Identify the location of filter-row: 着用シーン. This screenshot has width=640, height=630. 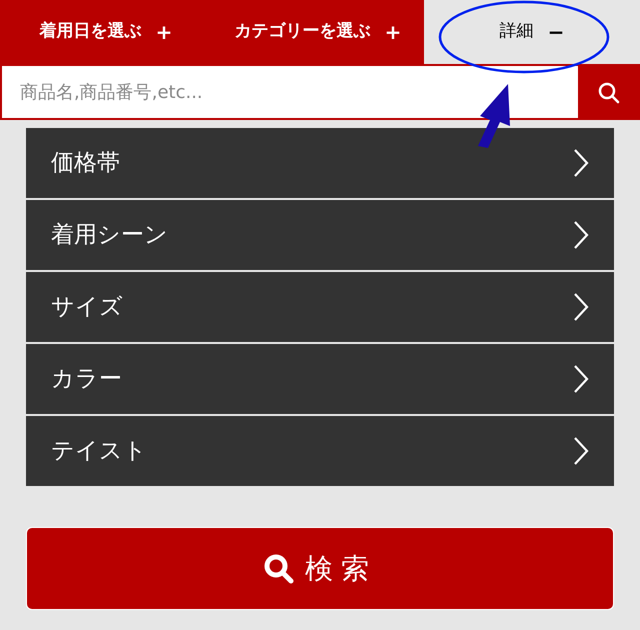
(320, 235).